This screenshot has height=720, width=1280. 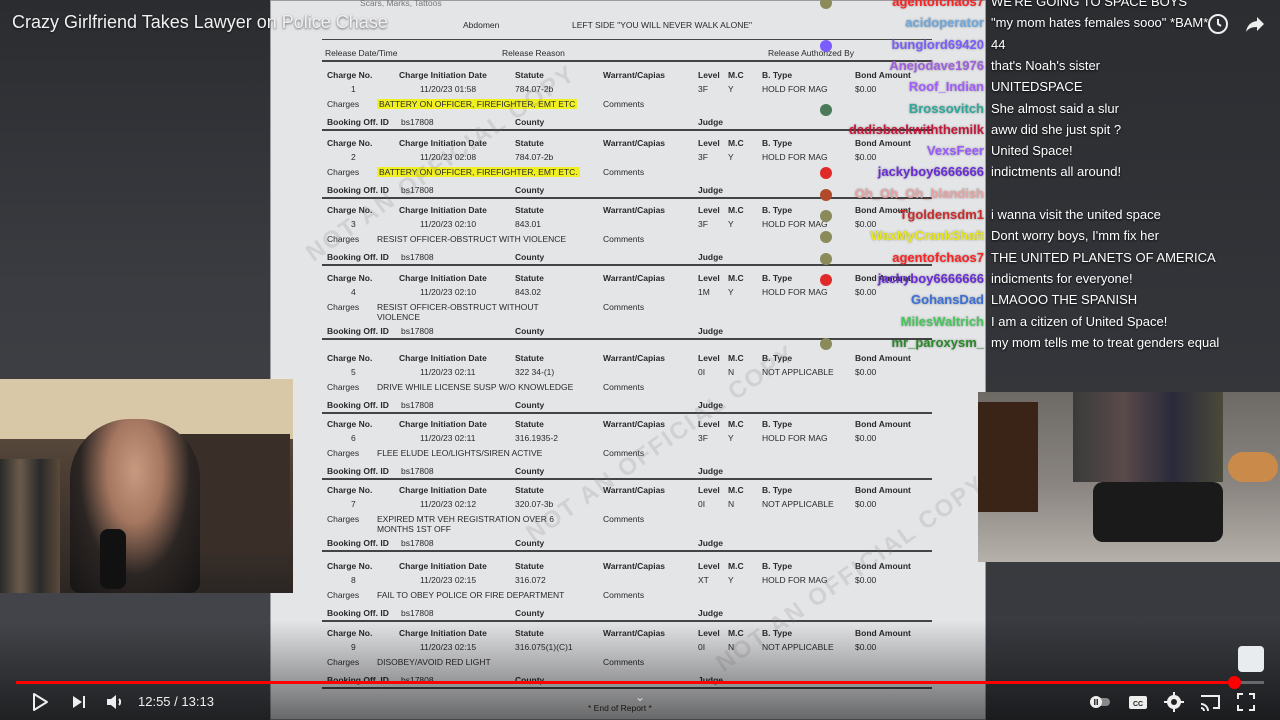 I want to click on charge-description: RESIST OFFICER-OBSTRUCT WITHOUT, so click(x=458, y=307).